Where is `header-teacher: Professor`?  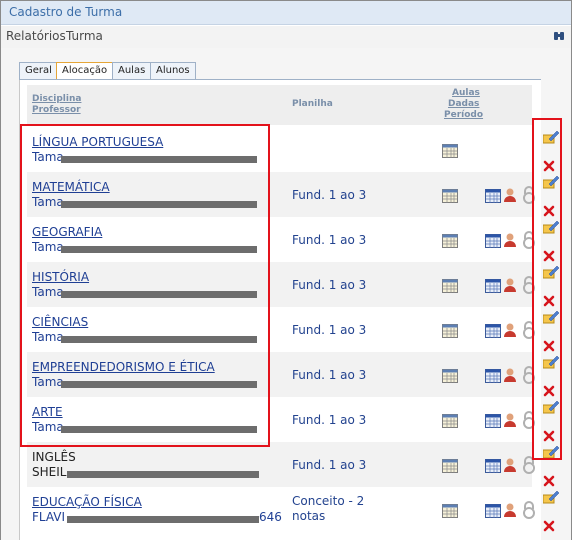
header-teacher: Professor is located at coordinates (56, 110).